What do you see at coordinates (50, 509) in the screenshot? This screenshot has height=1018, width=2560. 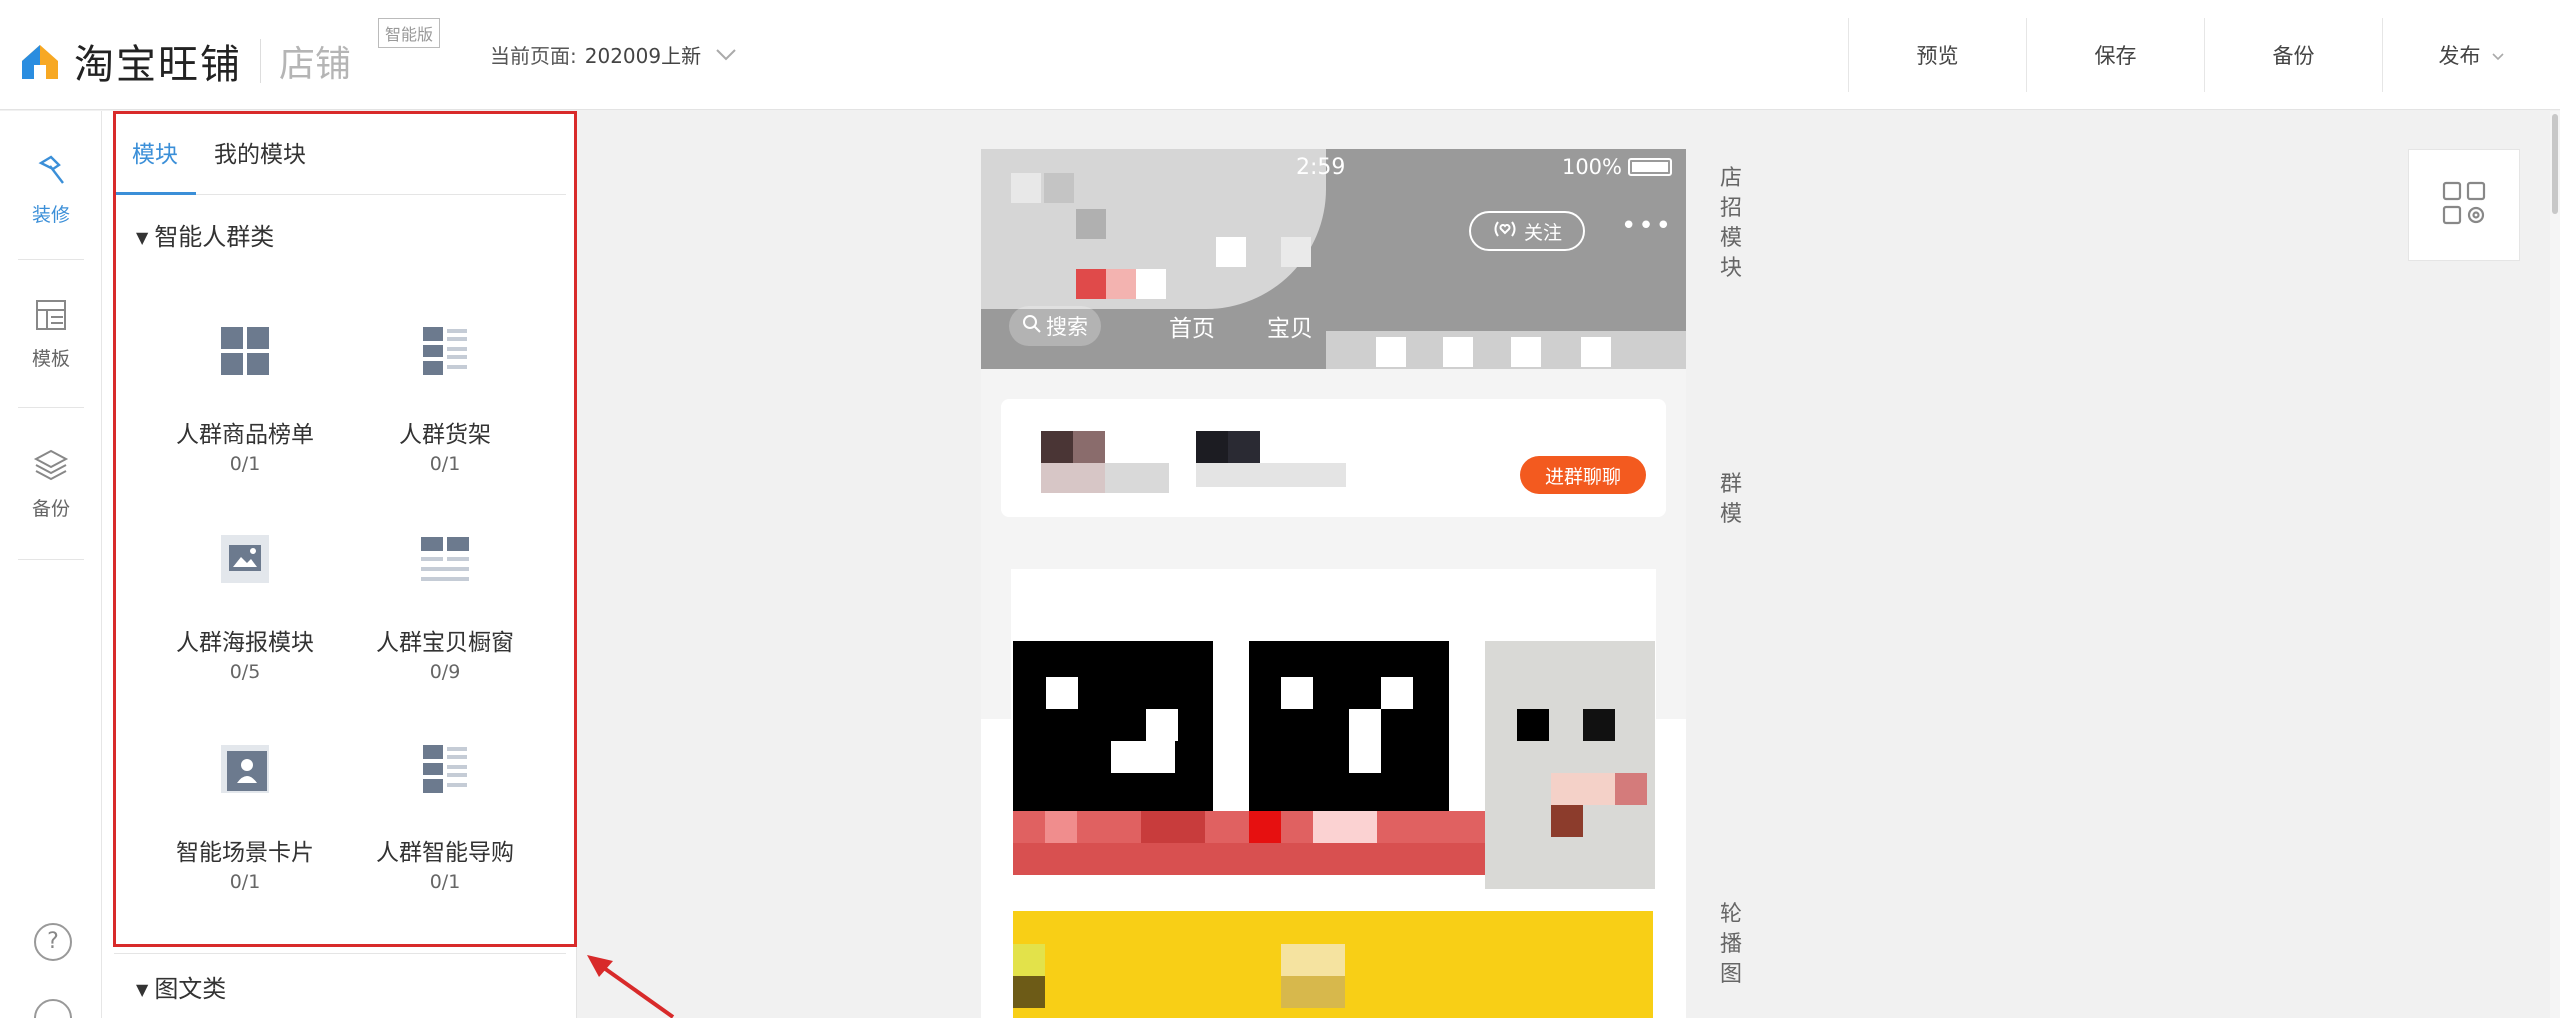 I see `rail-item-label: 备份` at bounding box center [50, 509].